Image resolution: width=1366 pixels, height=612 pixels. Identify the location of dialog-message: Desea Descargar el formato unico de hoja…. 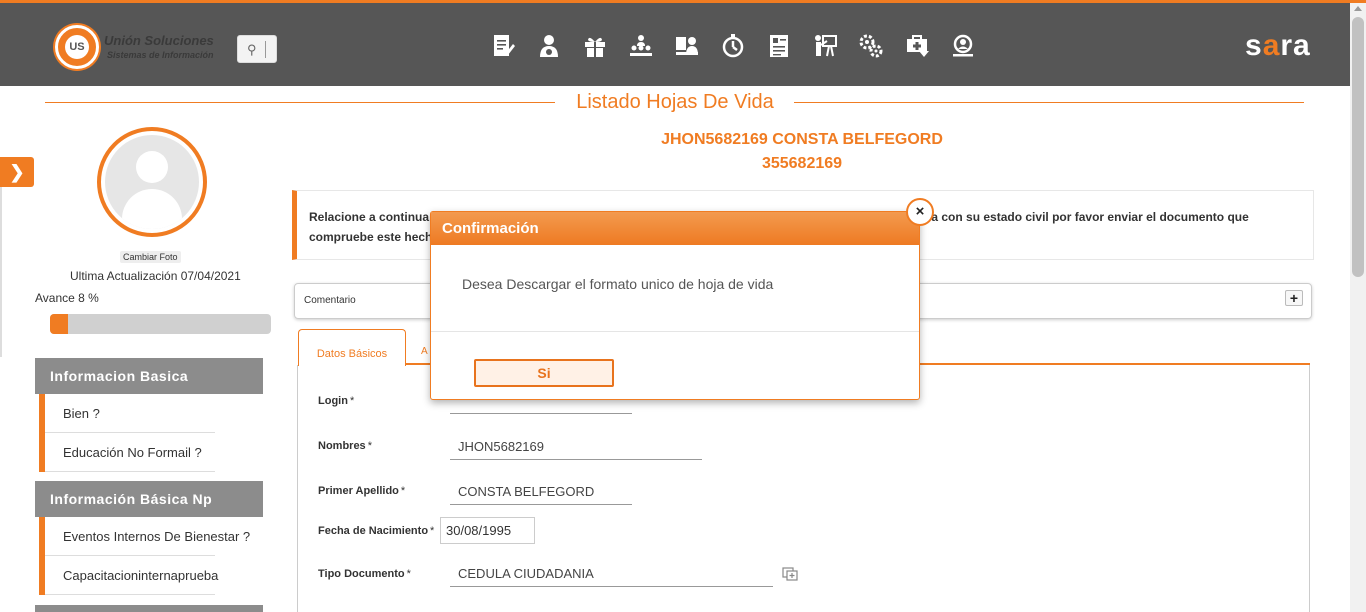
(675, 288).